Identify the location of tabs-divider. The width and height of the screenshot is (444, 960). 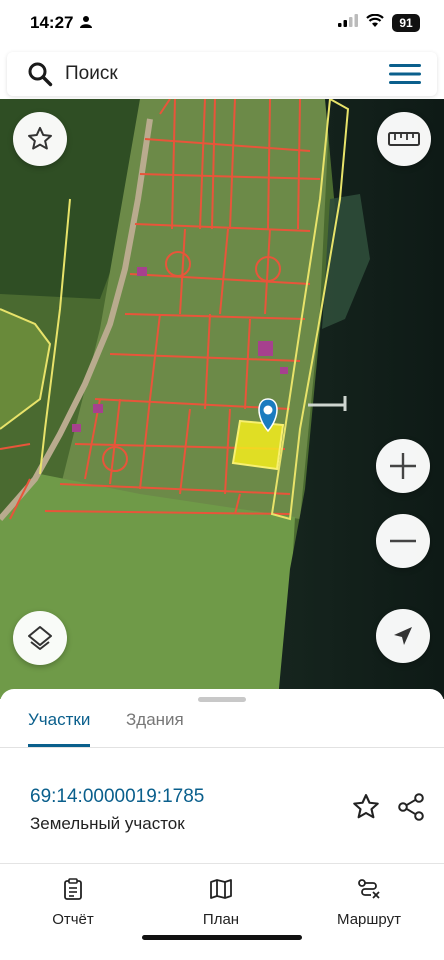
(222, 747).